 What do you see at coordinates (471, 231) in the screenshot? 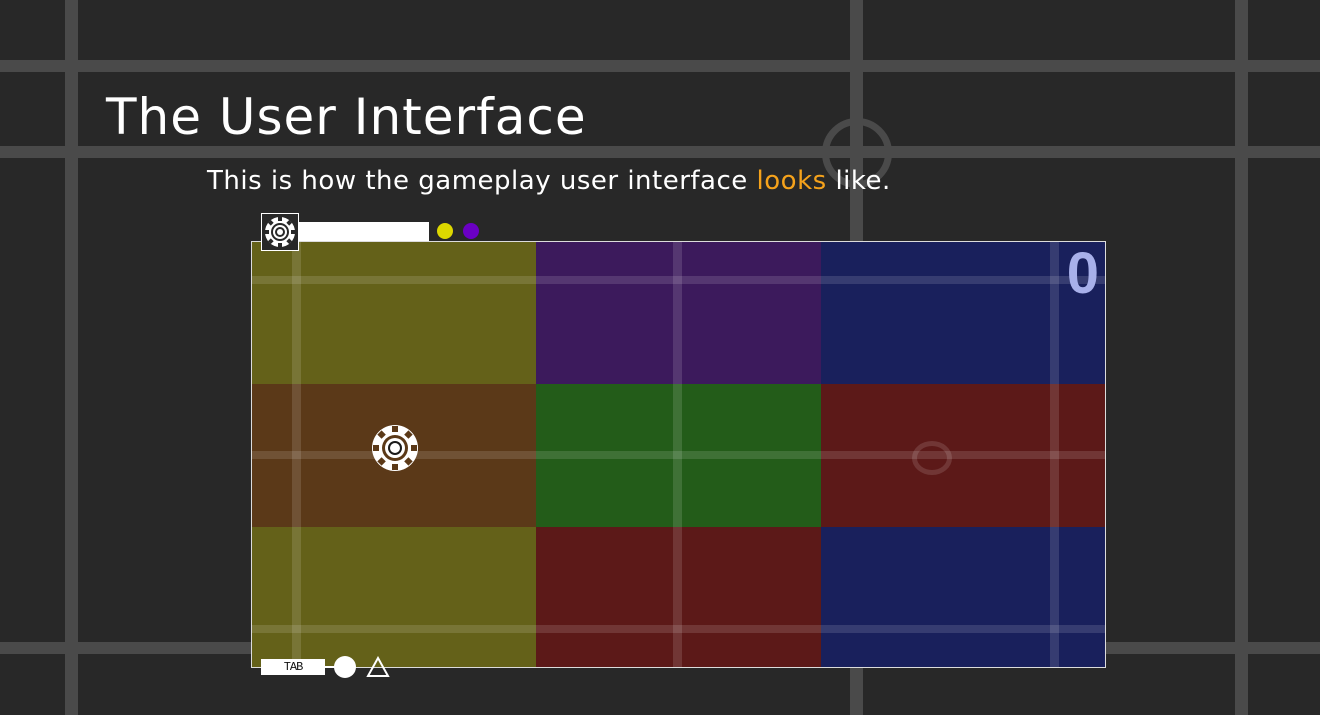
I see `purple-orb-icon` at bounding box center [471, 231].